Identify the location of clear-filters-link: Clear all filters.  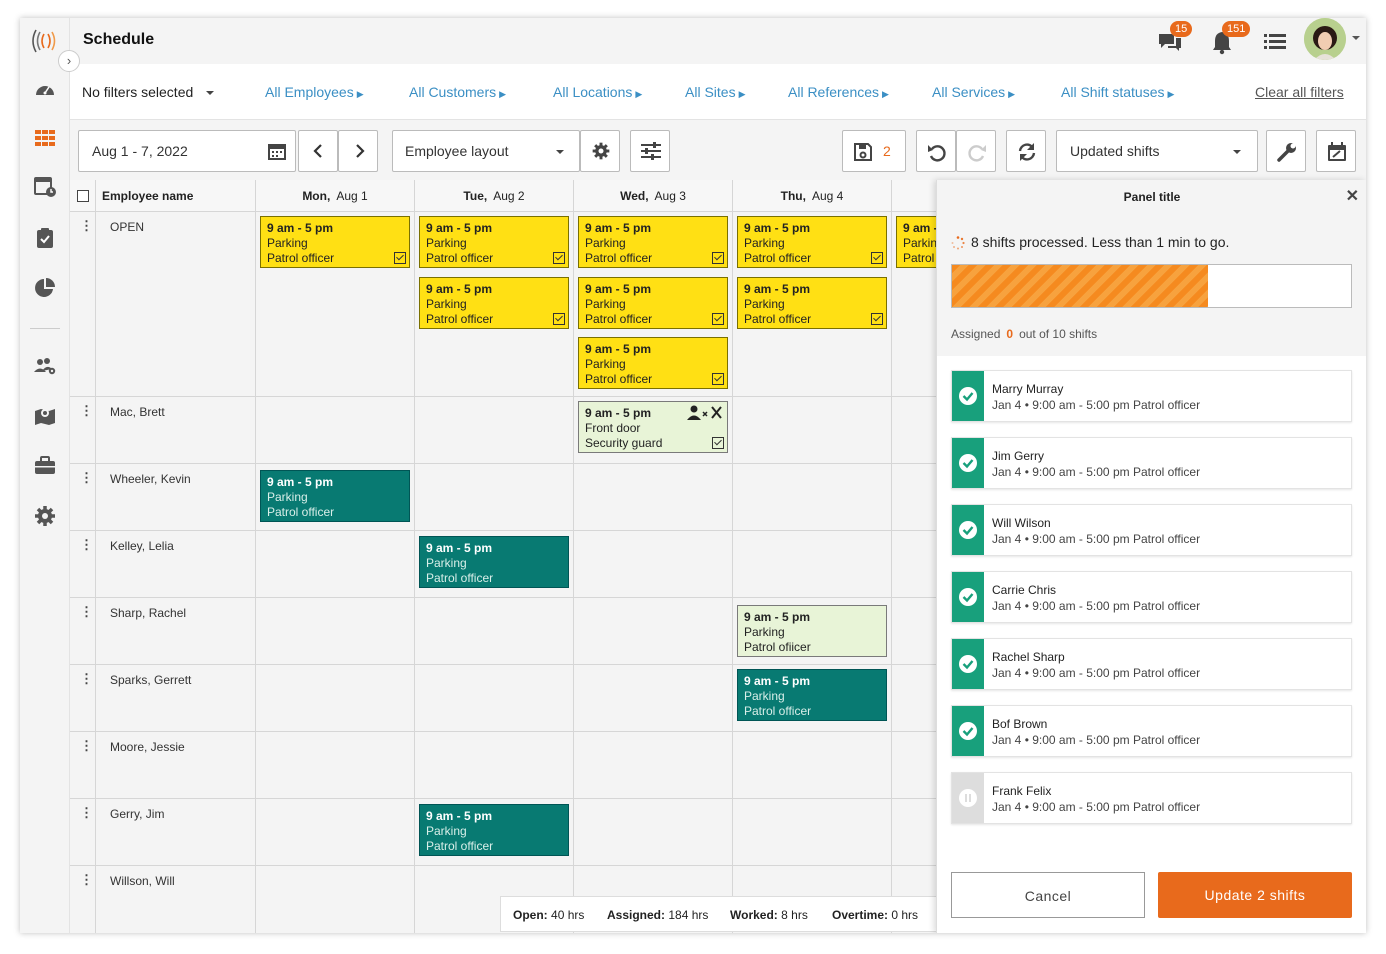
(1299, 92).